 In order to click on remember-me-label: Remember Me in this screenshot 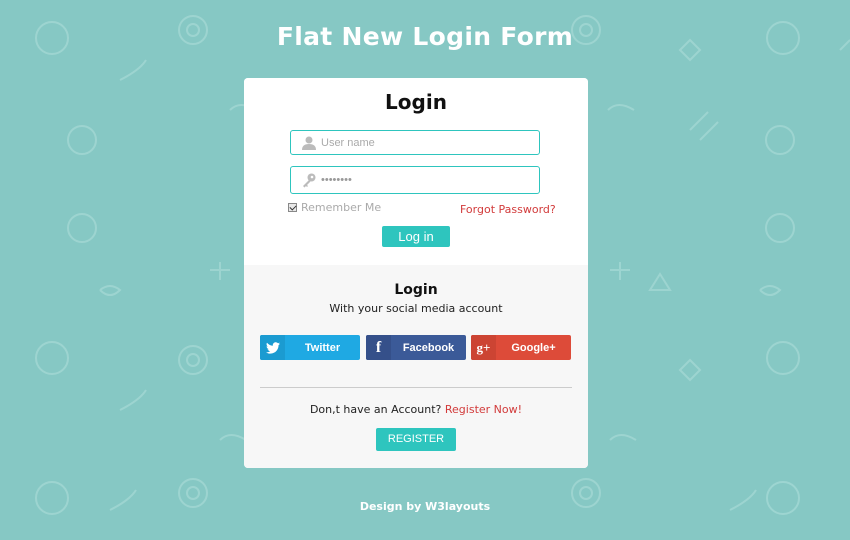, I will do `click(341, 207)`.